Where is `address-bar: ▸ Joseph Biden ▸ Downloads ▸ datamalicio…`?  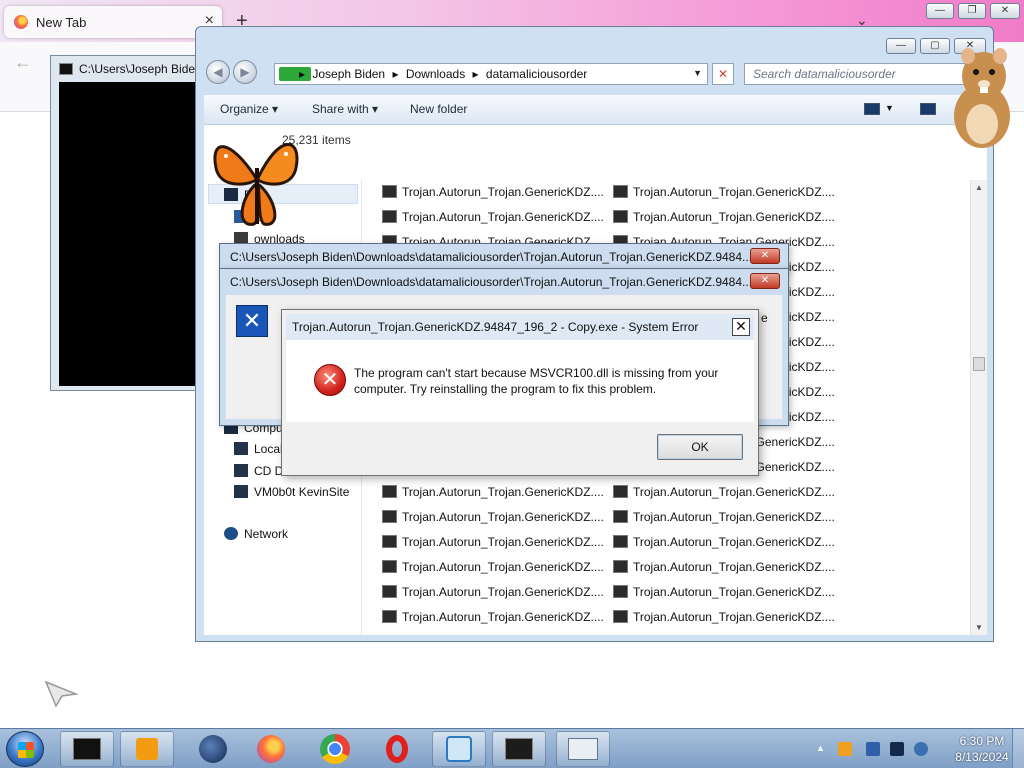
address-bar: ▸ Joseph Biden ▸ Downloads ▸ datamalicio… is located at coordinates (491, 74).